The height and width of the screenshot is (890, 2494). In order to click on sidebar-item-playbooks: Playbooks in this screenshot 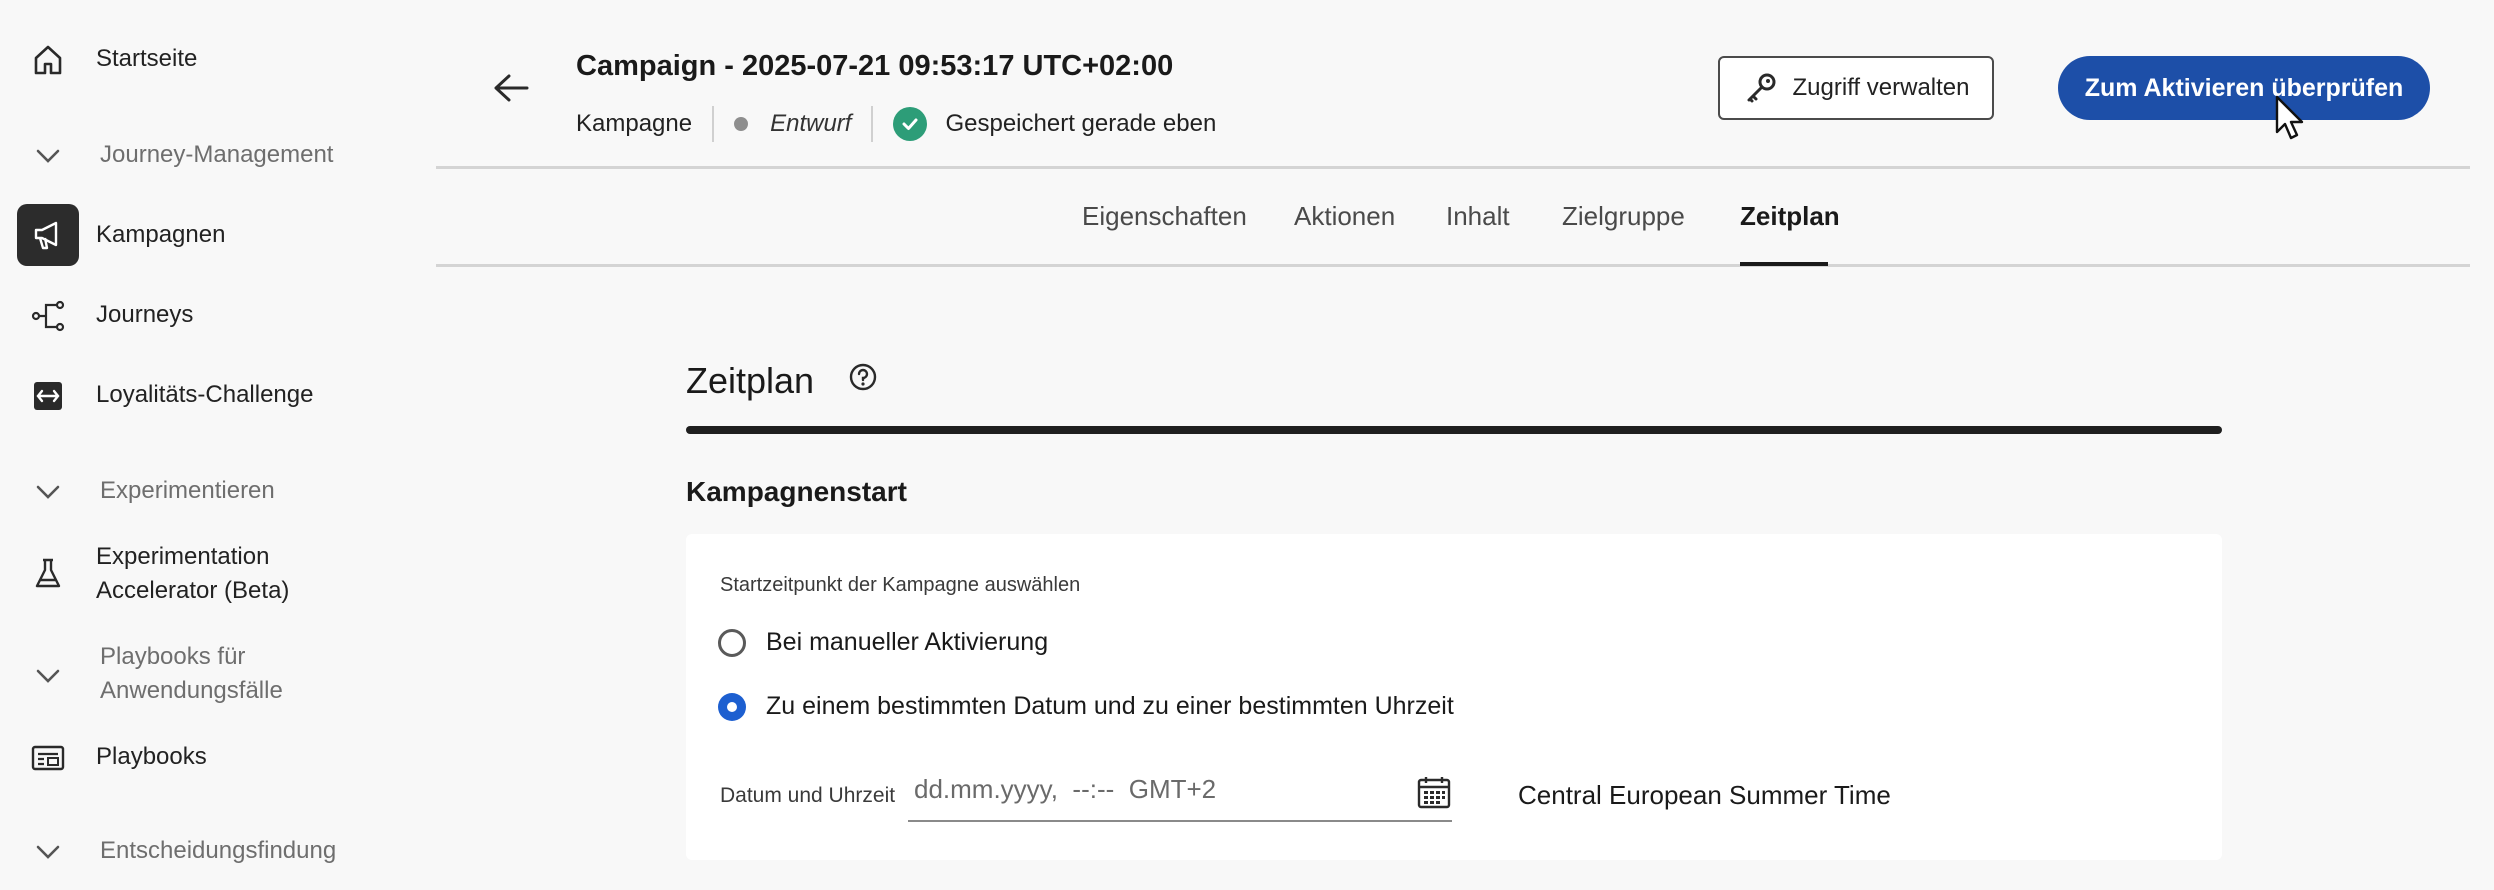, I will do `click(210, 758)`.